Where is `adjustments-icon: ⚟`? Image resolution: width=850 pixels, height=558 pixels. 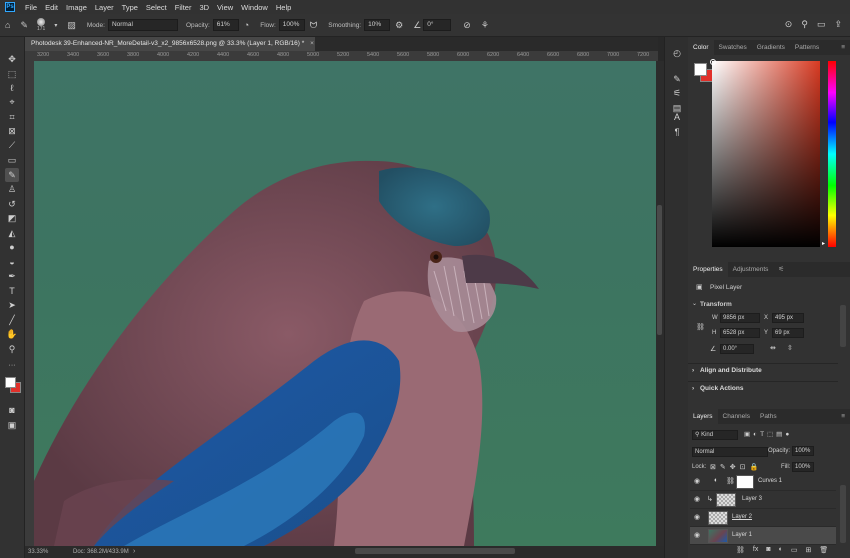
adjustments-icon: ⚟ is located at coordinates (677, 93).